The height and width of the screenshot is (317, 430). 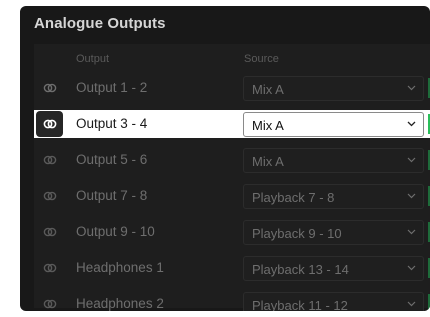 I want to click on source-select: Playback 13 - 14, so click(x=333, y=268).